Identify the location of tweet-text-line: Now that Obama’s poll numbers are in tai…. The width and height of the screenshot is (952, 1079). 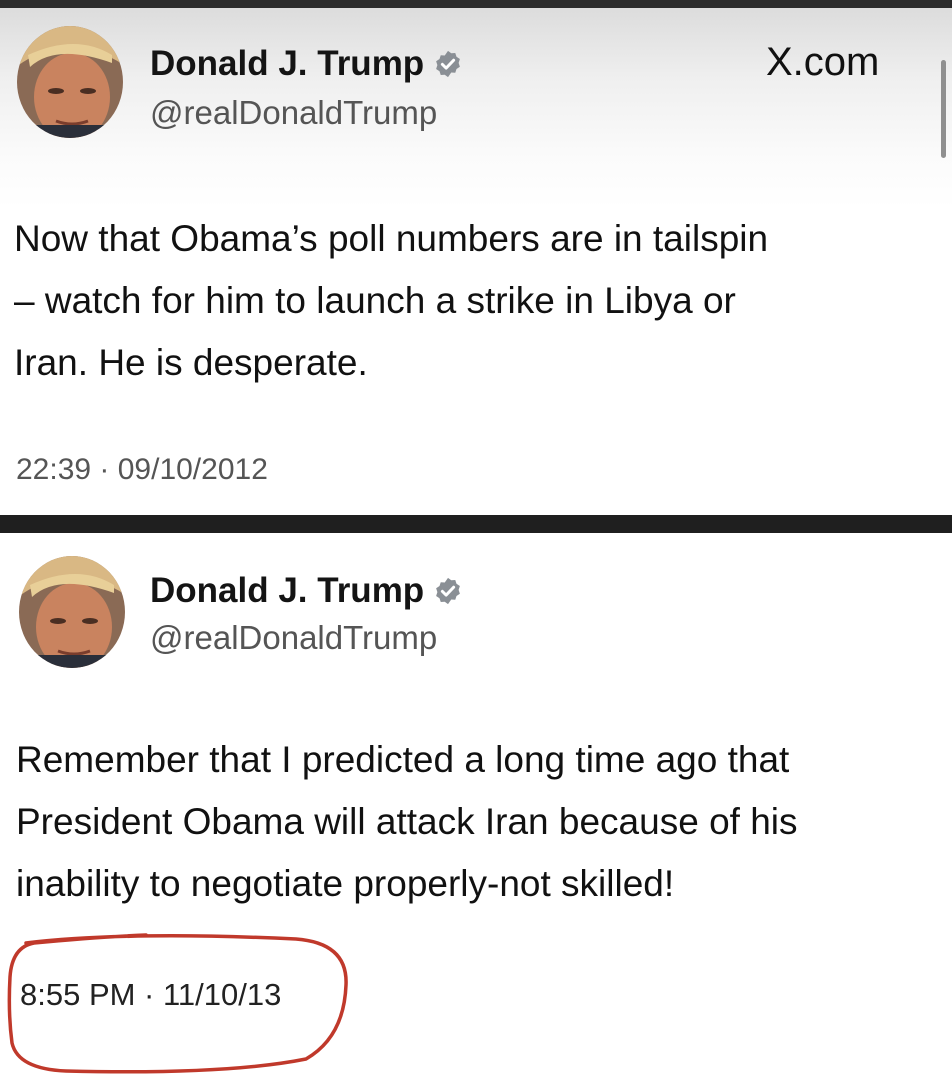
(391, 238).